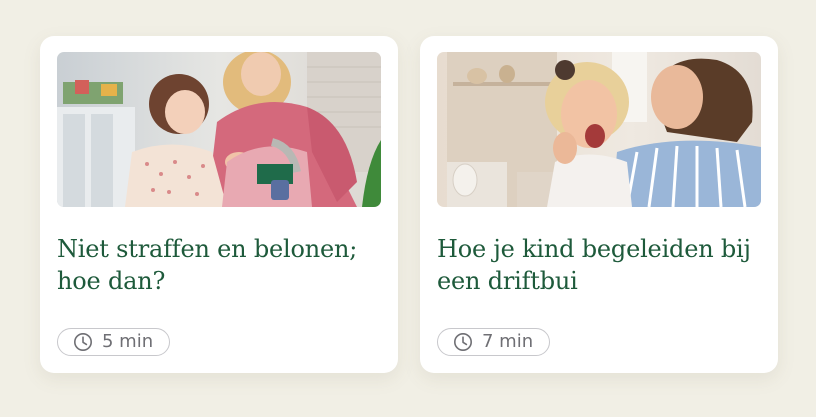 This screenshot has height=417, width=816. Describe the element at coordinates (128, 341) in the screenshot. I see `reading-time: 5 min` at that location.